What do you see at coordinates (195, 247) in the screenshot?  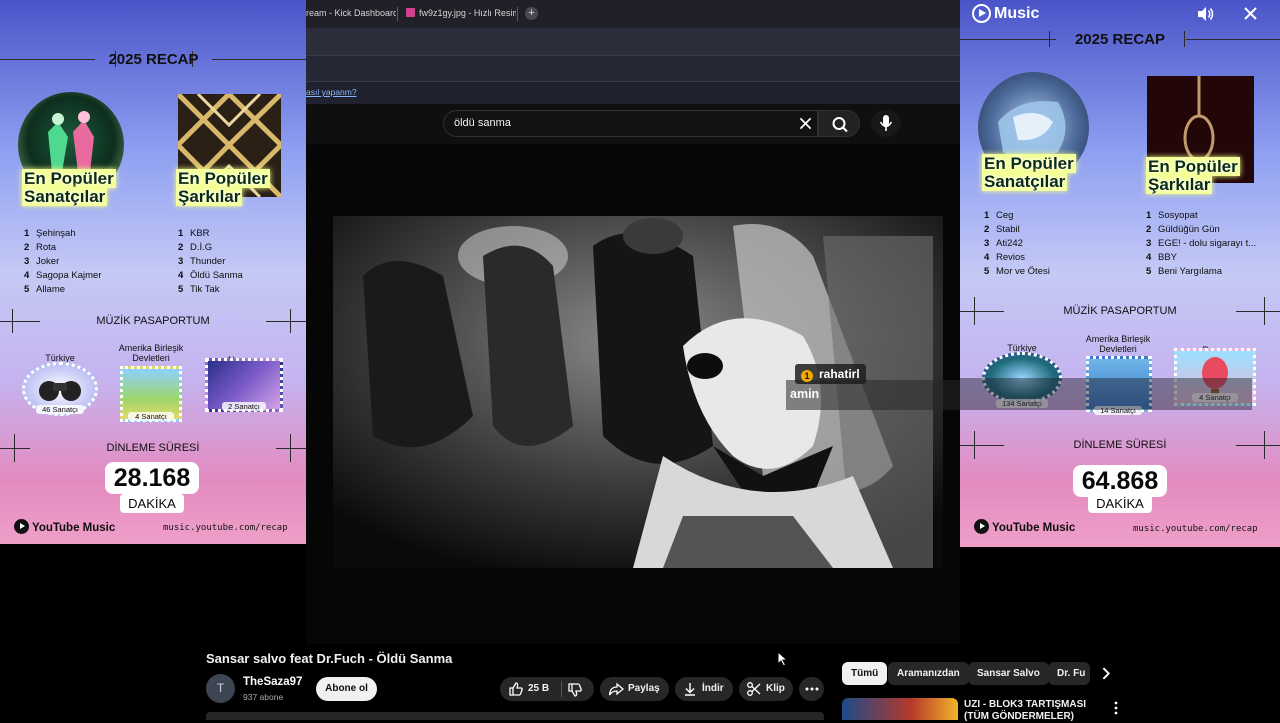 I see `list-item: 2 D.İ.G` at bounding box center [195, 247].